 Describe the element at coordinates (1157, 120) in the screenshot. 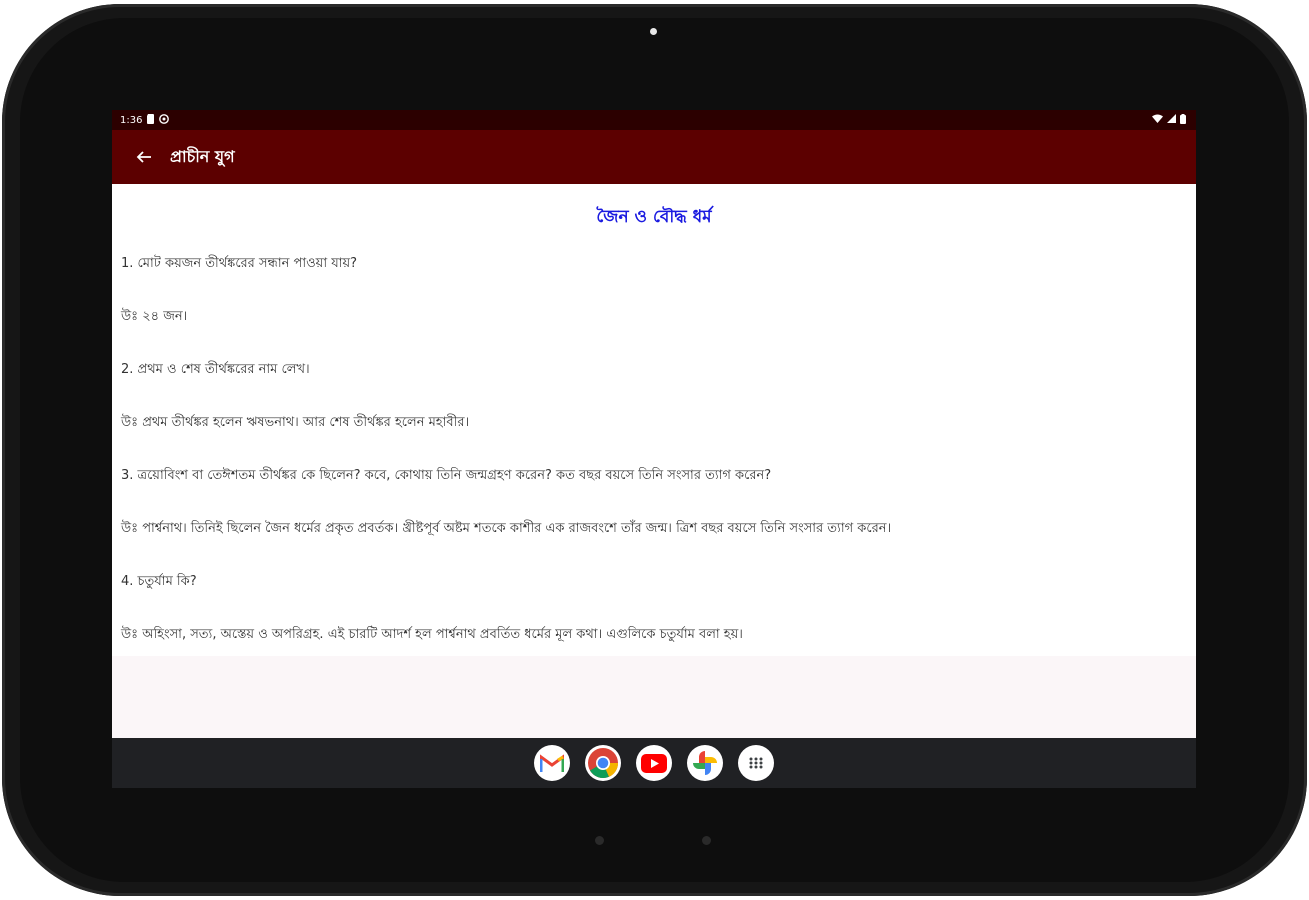

I see `wifi-icon` at that location.